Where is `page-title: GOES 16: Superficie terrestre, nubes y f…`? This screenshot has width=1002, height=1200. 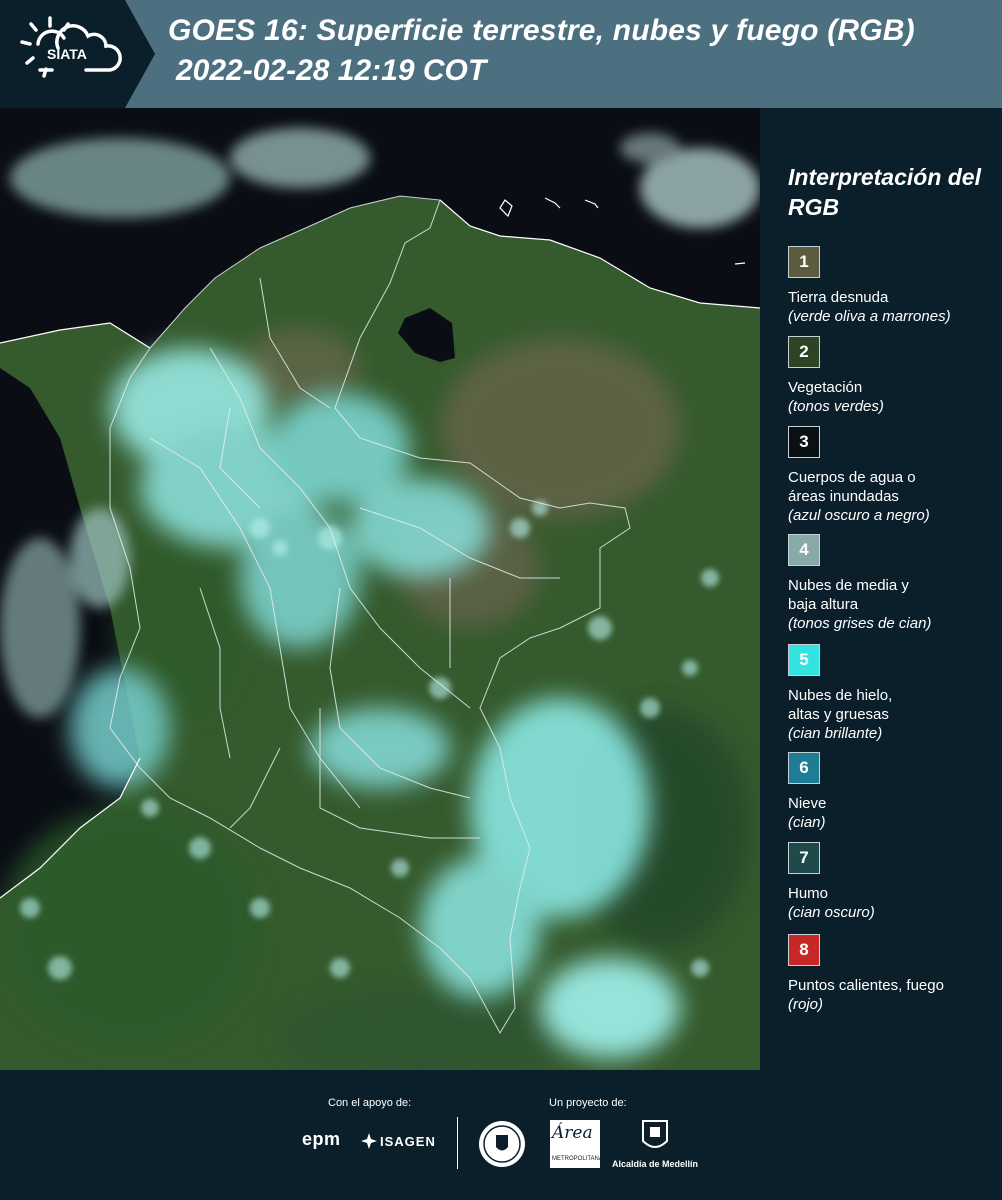 page-title: GOES 16: Superficie terrestre, nubes y f… is located at coordinates (541, 30).